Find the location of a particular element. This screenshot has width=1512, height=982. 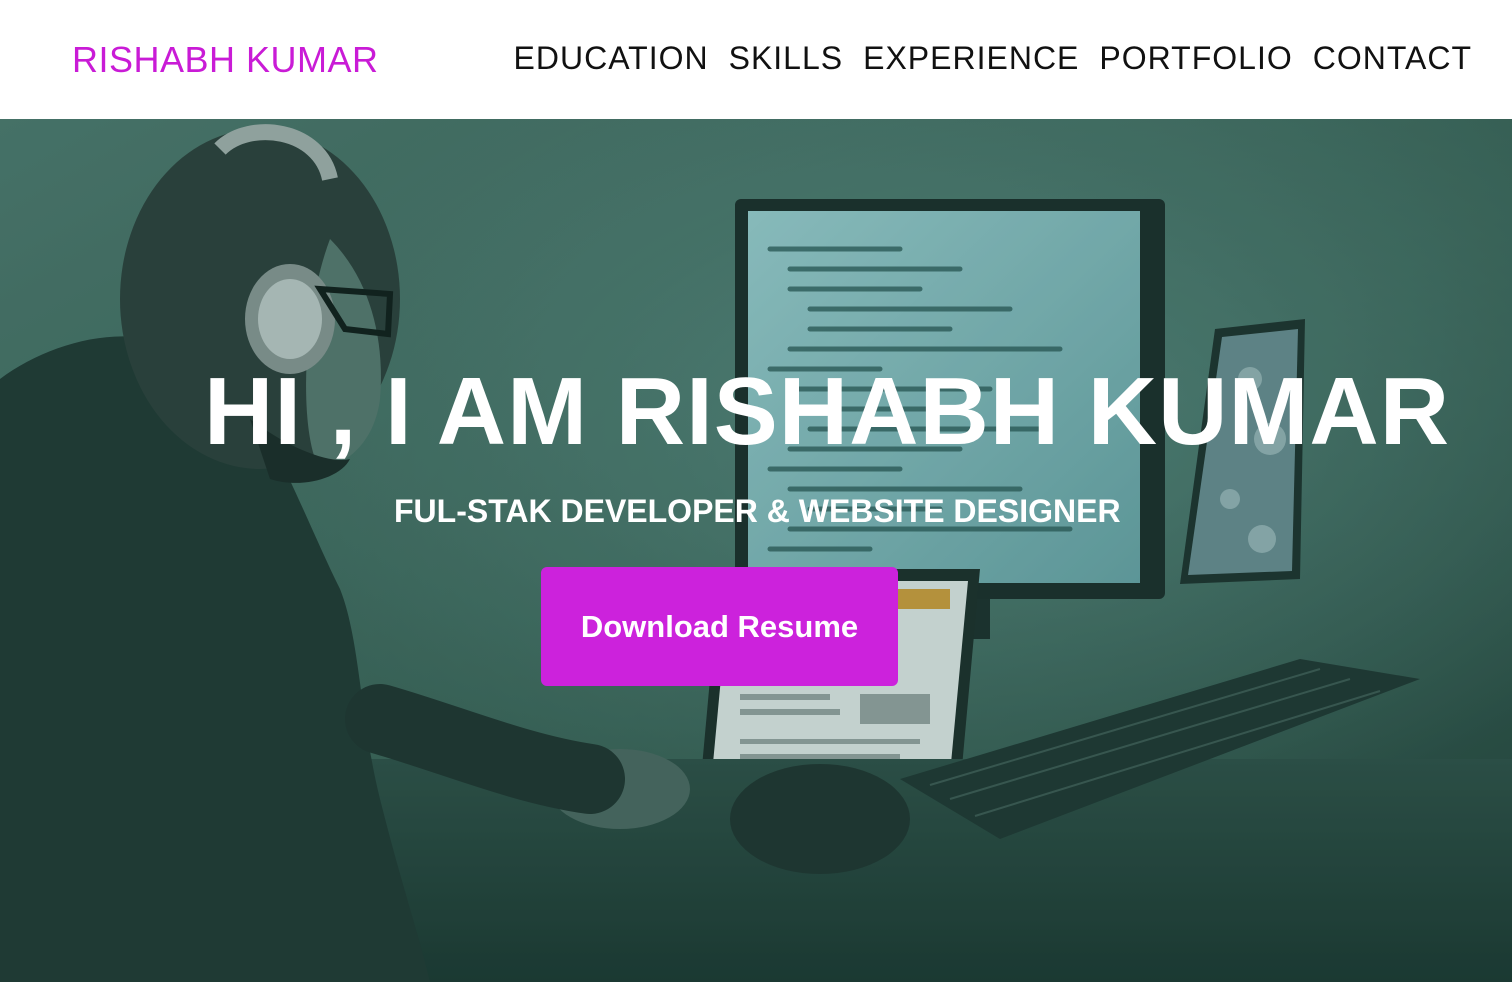

nav-contact: CONTACT is located at coordinates (1392, 58).